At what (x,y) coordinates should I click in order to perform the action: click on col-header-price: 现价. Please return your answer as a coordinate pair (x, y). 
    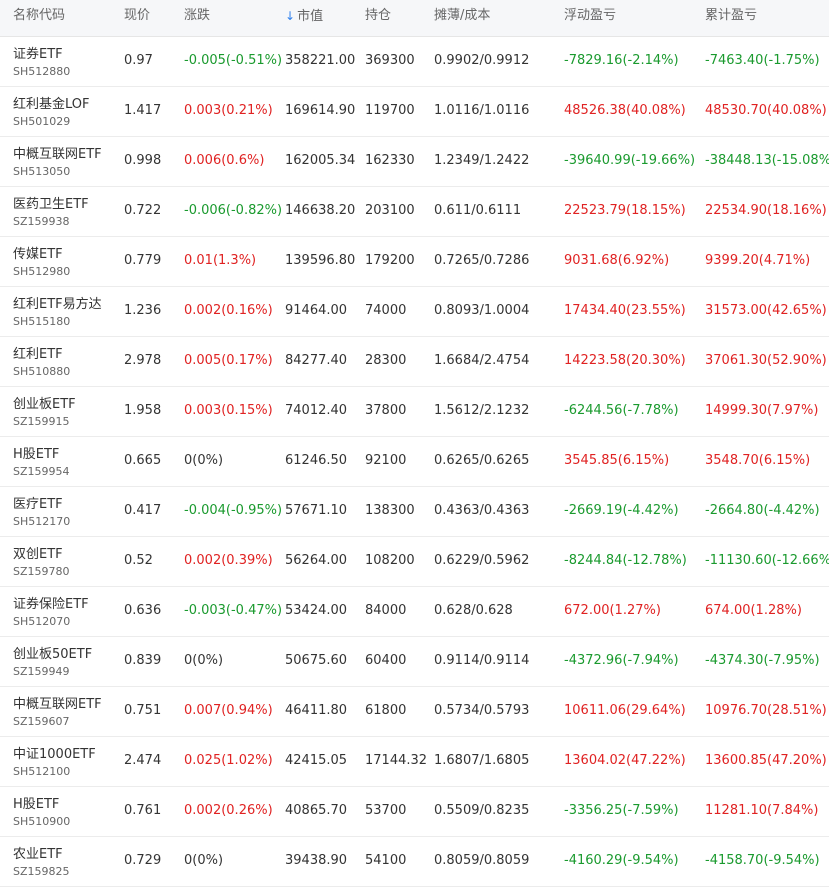
    Looking at the image, I should click on (137, 16).